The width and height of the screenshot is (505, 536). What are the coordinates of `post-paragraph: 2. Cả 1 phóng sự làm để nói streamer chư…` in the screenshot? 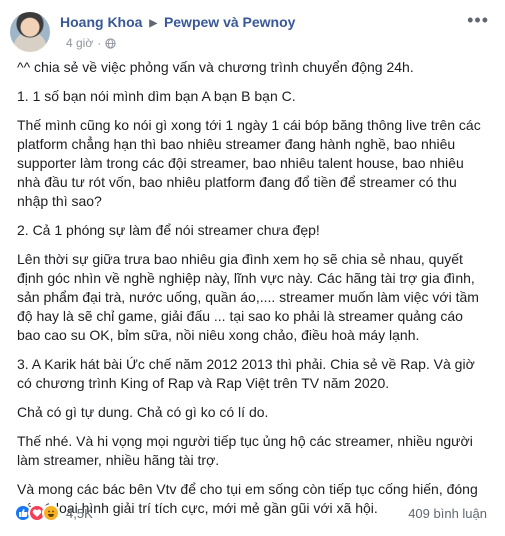 It's located at (168, 230).